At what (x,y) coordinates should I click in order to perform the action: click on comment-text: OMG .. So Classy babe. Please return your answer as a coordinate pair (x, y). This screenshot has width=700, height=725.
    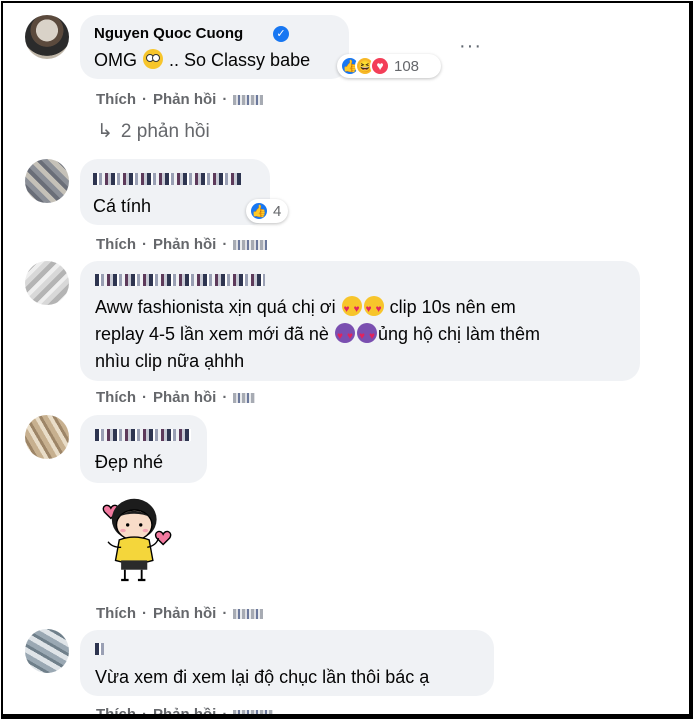
    Looking at the image, I should click on (202, 60).